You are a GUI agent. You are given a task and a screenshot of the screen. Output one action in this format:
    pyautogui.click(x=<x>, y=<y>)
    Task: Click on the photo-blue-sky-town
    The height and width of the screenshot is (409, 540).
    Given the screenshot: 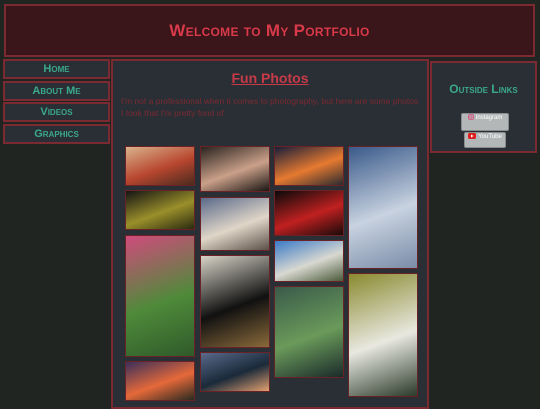 What is the action you would take?
    pyautogui.click(x=309, y=261)
    